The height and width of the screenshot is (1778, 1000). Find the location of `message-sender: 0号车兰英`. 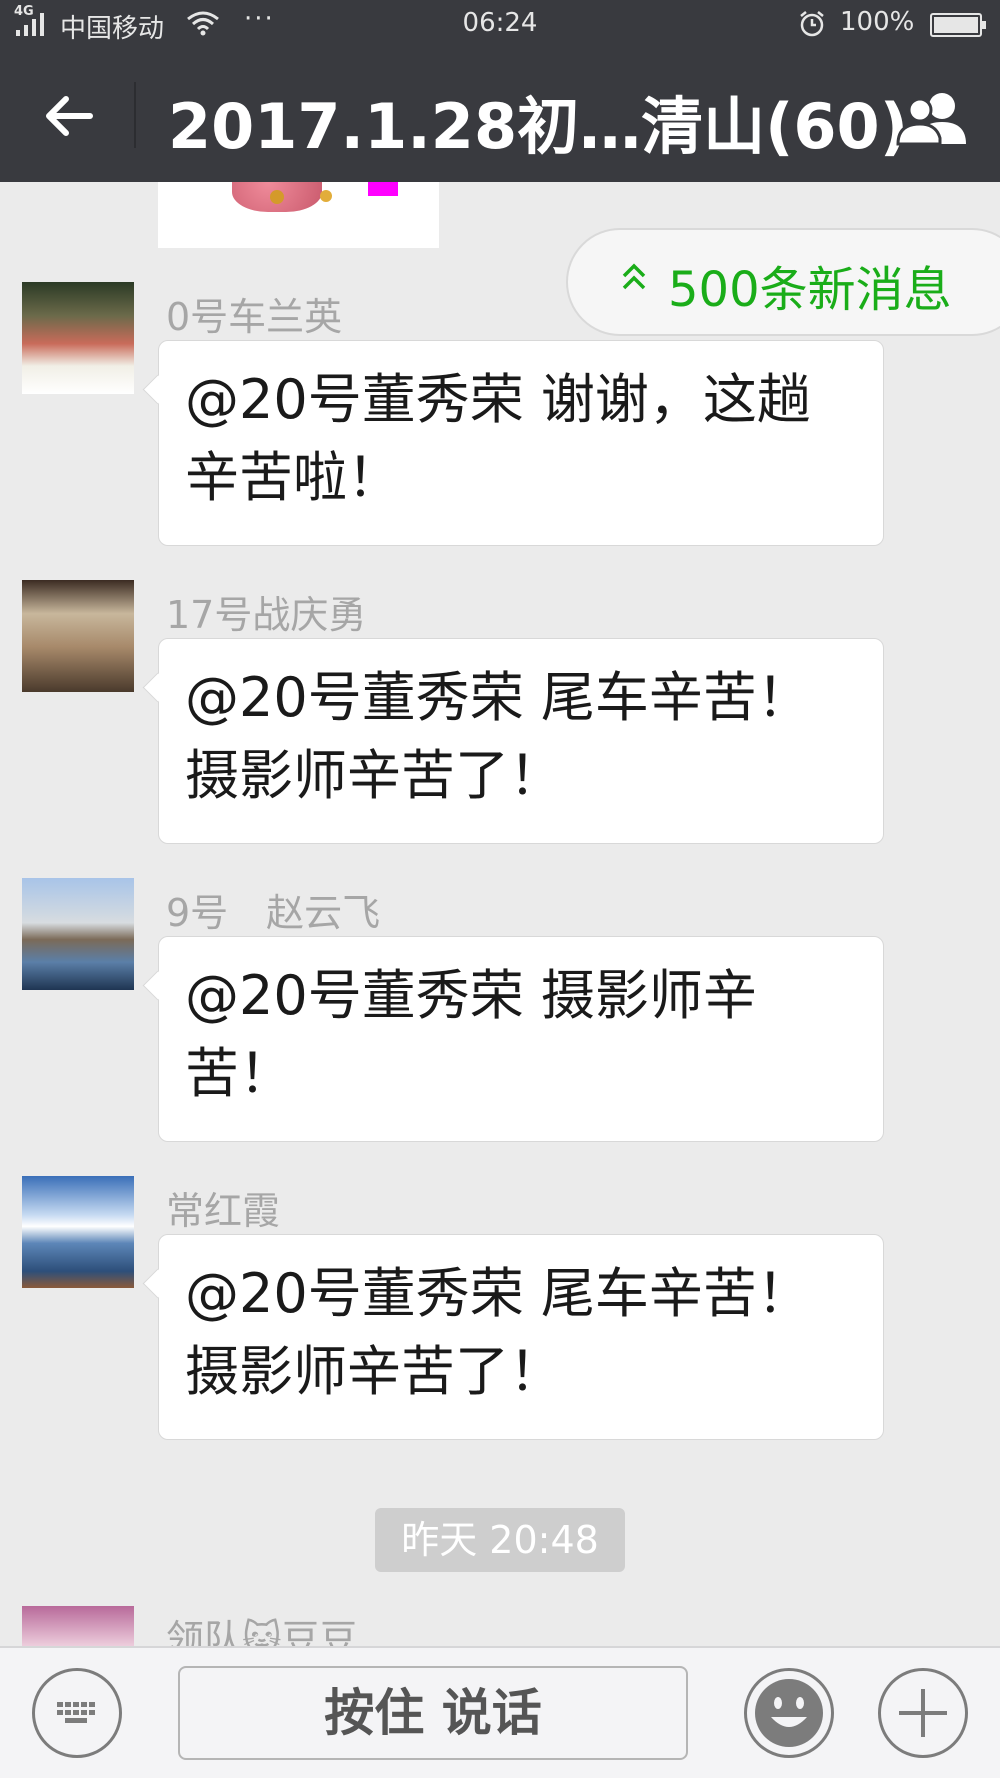

message-sender: 0号车兰英 is located at coordinates (254, 317).